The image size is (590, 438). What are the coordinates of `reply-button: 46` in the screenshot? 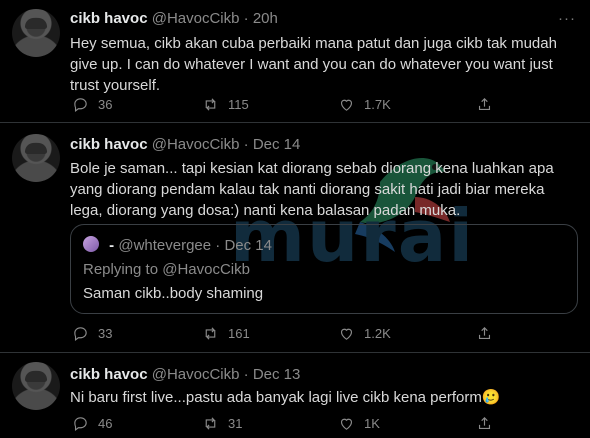 It's located at (92, 423).